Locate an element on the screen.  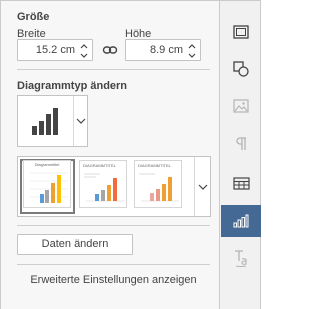
link-icon is located at coordinates (110, 50).